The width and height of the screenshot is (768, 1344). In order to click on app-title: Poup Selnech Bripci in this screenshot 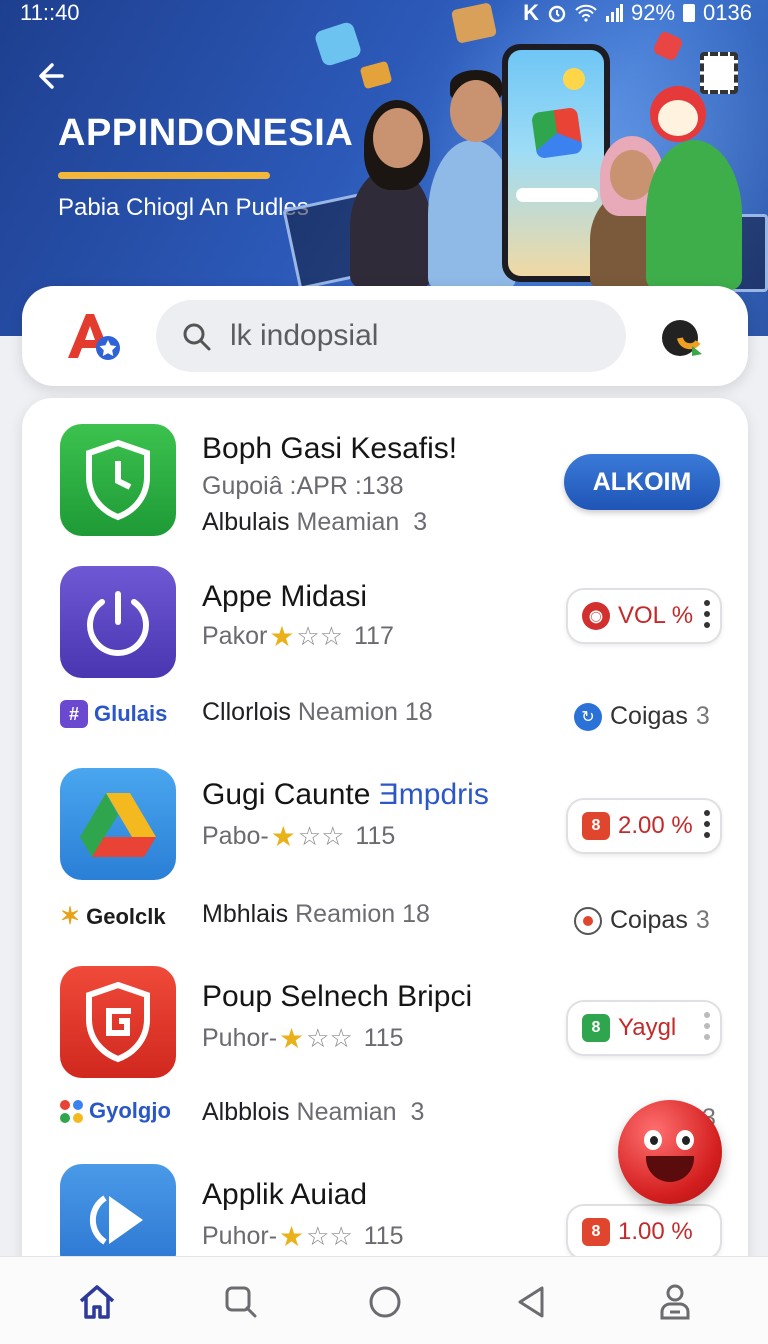, I will do `click(337, 996)`.